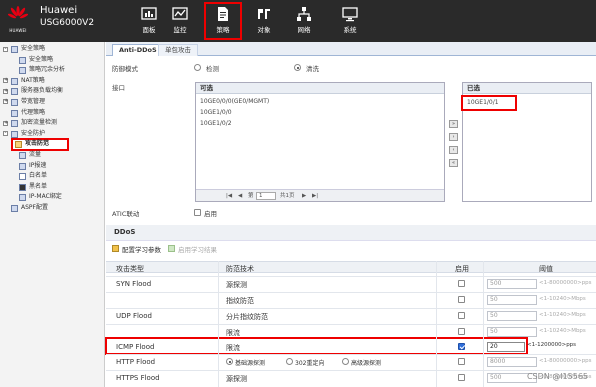 The width and height of the screenshot is (596, 387). I want to click on huawei-logo-icon, so click(18, 12).